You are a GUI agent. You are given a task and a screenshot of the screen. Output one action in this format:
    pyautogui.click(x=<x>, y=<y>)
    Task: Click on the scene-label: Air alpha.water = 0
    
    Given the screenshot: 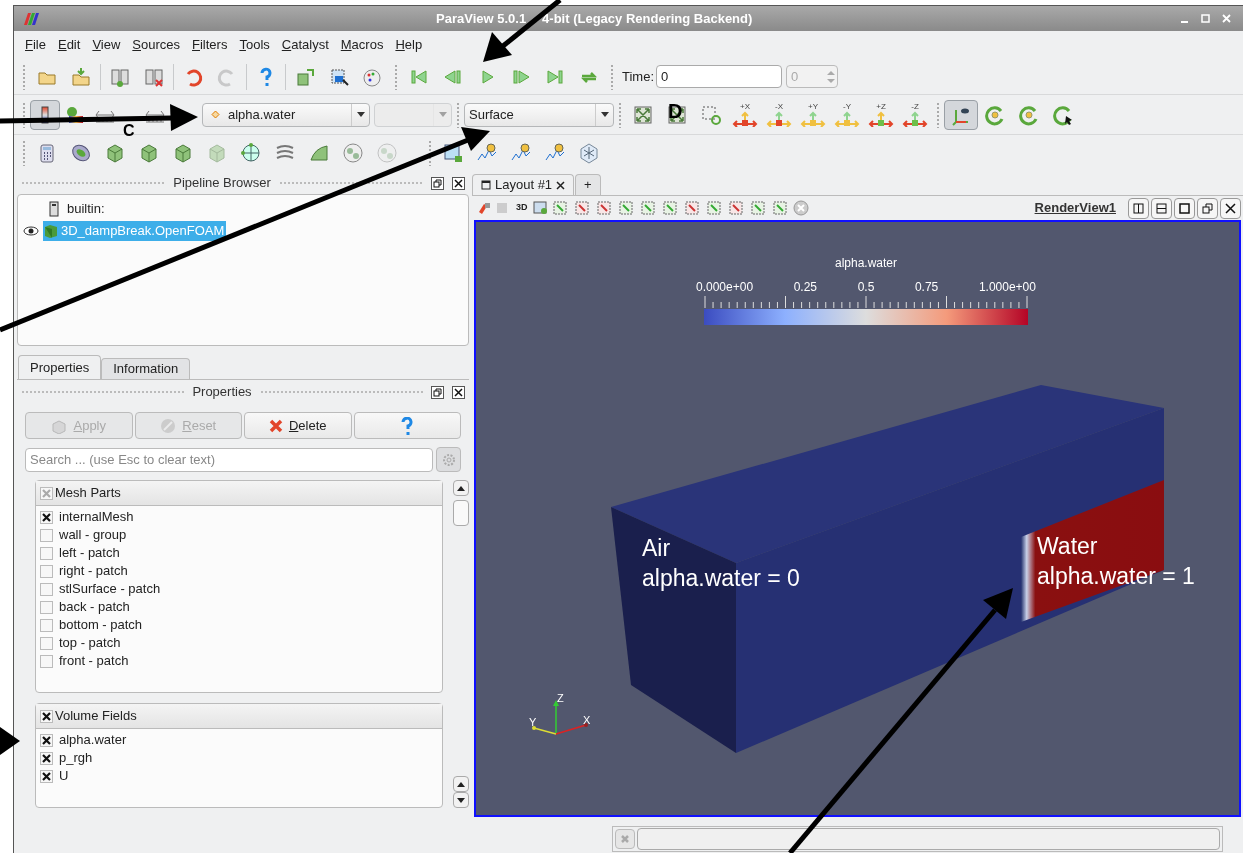 What is the action you would take?
    pyautogui.click(x=721, y=563)
    